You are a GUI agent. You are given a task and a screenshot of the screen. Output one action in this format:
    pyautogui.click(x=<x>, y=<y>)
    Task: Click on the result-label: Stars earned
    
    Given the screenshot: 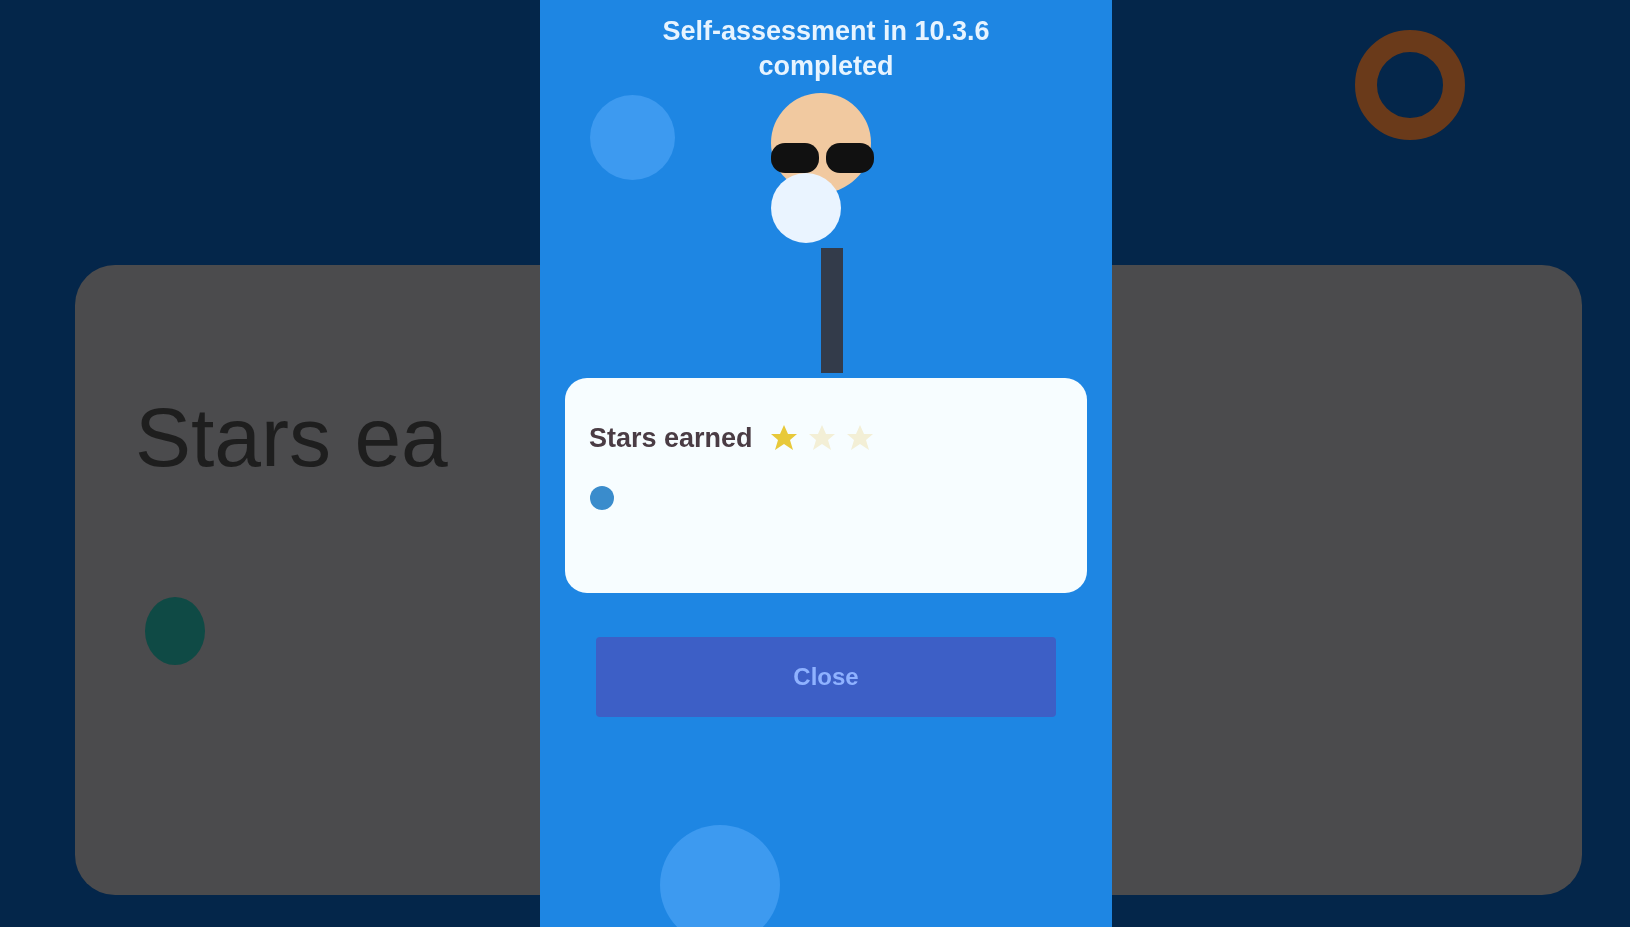 What is the action you would take?
    pyautogui.click(x=671, y=439)
    